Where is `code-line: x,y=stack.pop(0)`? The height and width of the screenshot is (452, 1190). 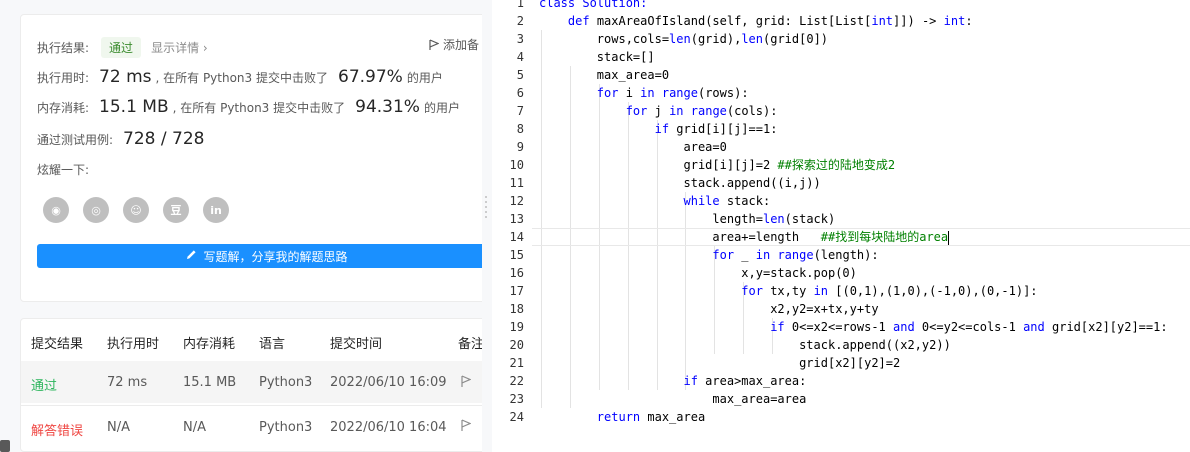 code-line: x,y=stack.pop(0) is located at coordinates (698, 273).